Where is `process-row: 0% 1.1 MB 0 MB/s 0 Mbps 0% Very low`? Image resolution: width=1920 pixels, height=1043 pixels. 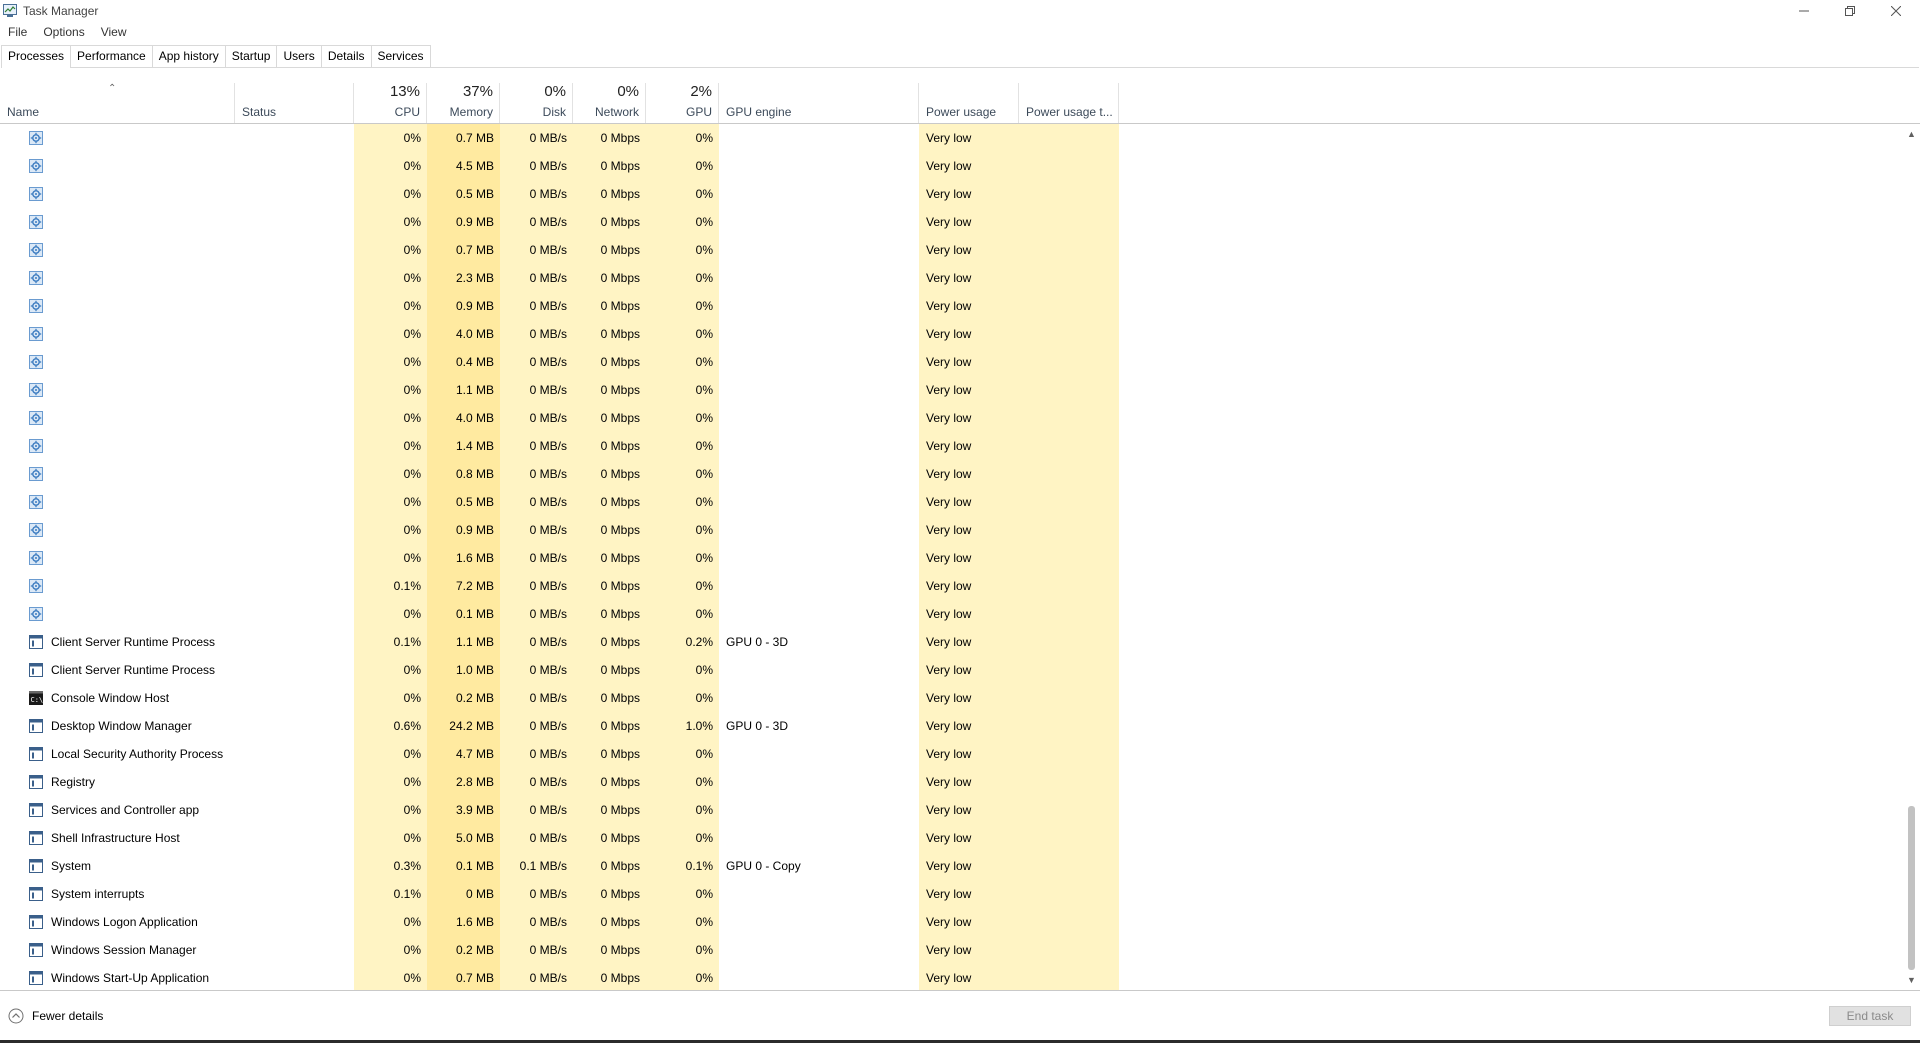
process-row: 0% 1.1 MB 0 MB/s 0 Mbps 0% Very low is located at coordinates (952, 390).